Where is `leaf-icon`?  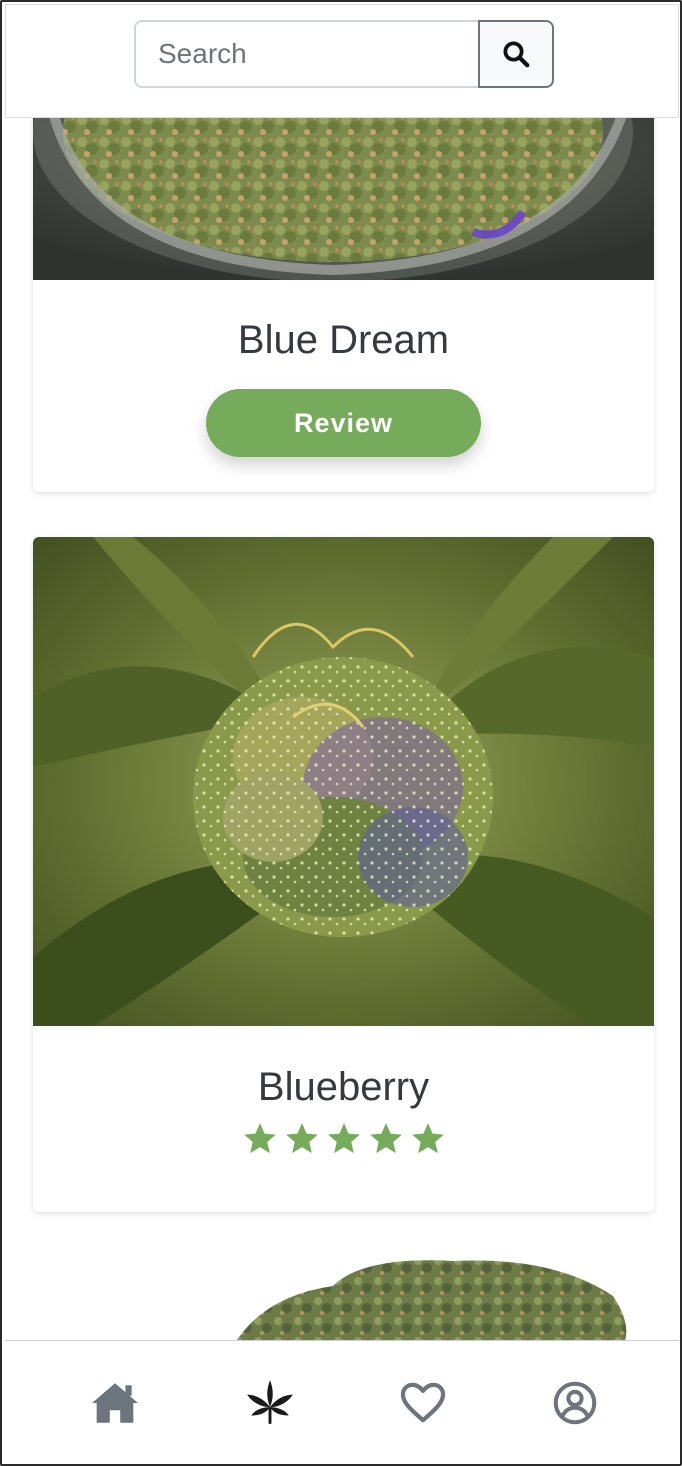 leaf-icon is located at coordinates (270, 1402).